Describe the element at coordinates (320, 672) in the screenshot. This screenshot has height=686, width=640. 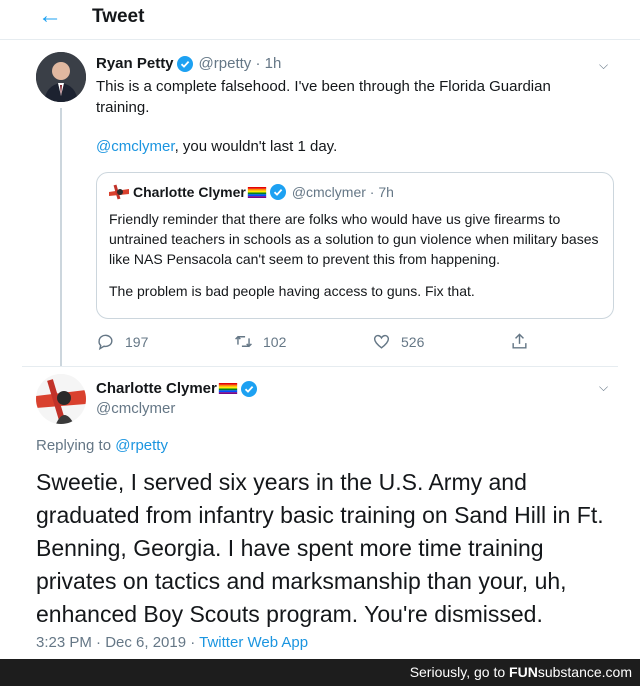
I see `watermark-footer: Seriously, go to FUNsubstance.com` at that location.